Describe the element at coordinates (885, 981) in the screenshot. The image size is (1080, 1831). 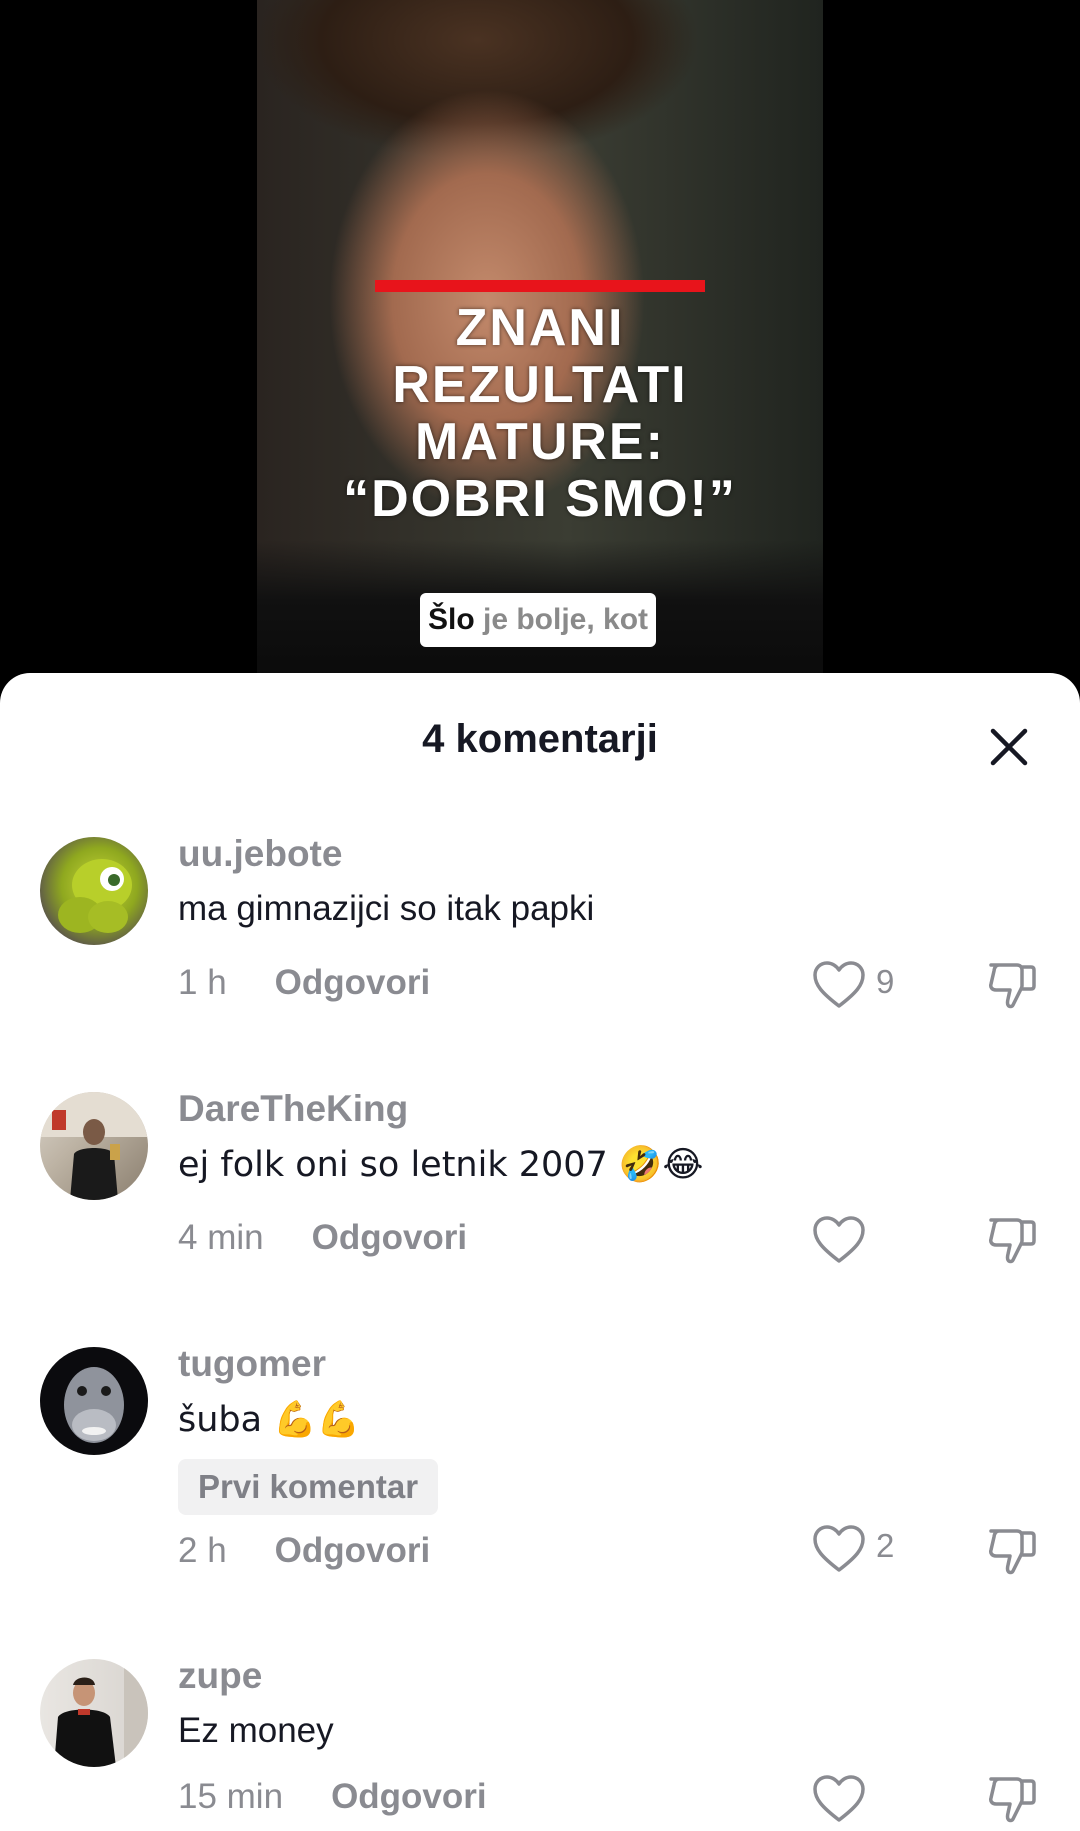
I see `like-count: 9` at that location.